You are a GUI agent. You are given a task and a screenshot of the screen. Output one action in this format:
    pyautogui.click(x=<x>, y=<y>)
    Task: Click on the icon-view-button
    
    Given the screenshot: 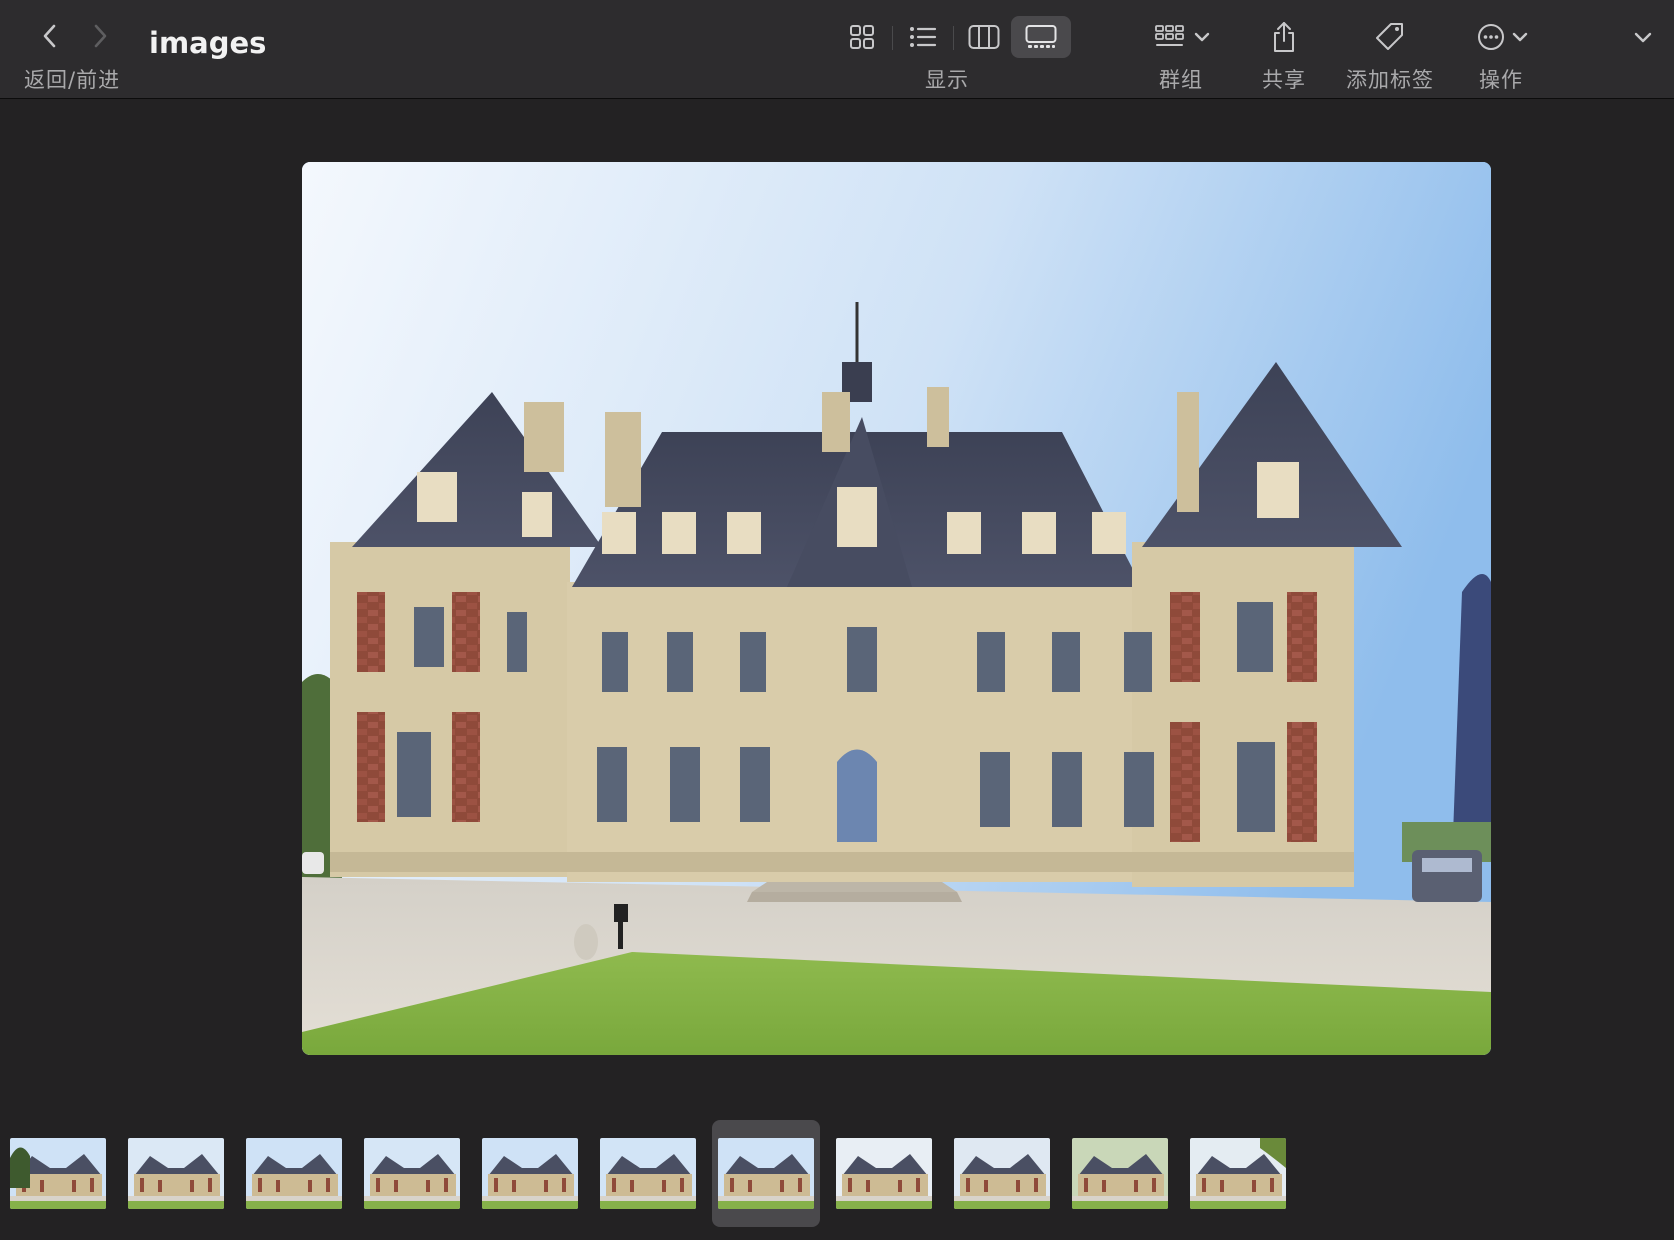 What is the action you would take?
    pyautogui.click(x=862, y=37)
    